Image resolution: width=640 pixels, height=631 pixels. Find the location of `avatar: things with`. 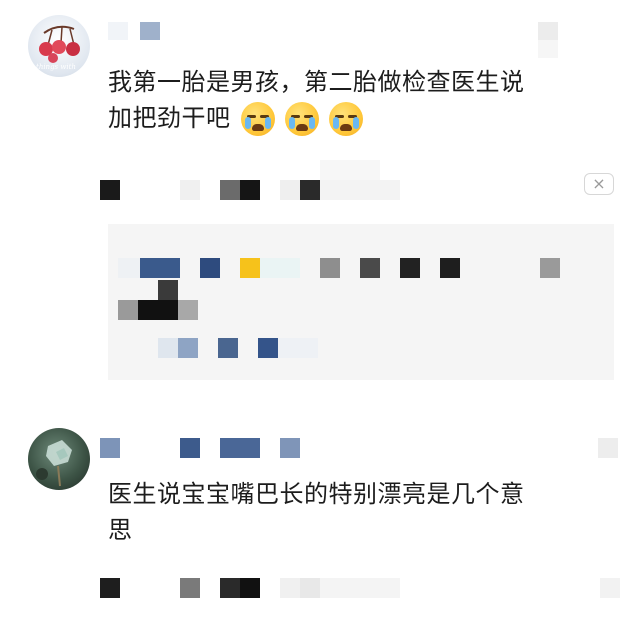

avatar: things with is located at coordinates (59, 46).